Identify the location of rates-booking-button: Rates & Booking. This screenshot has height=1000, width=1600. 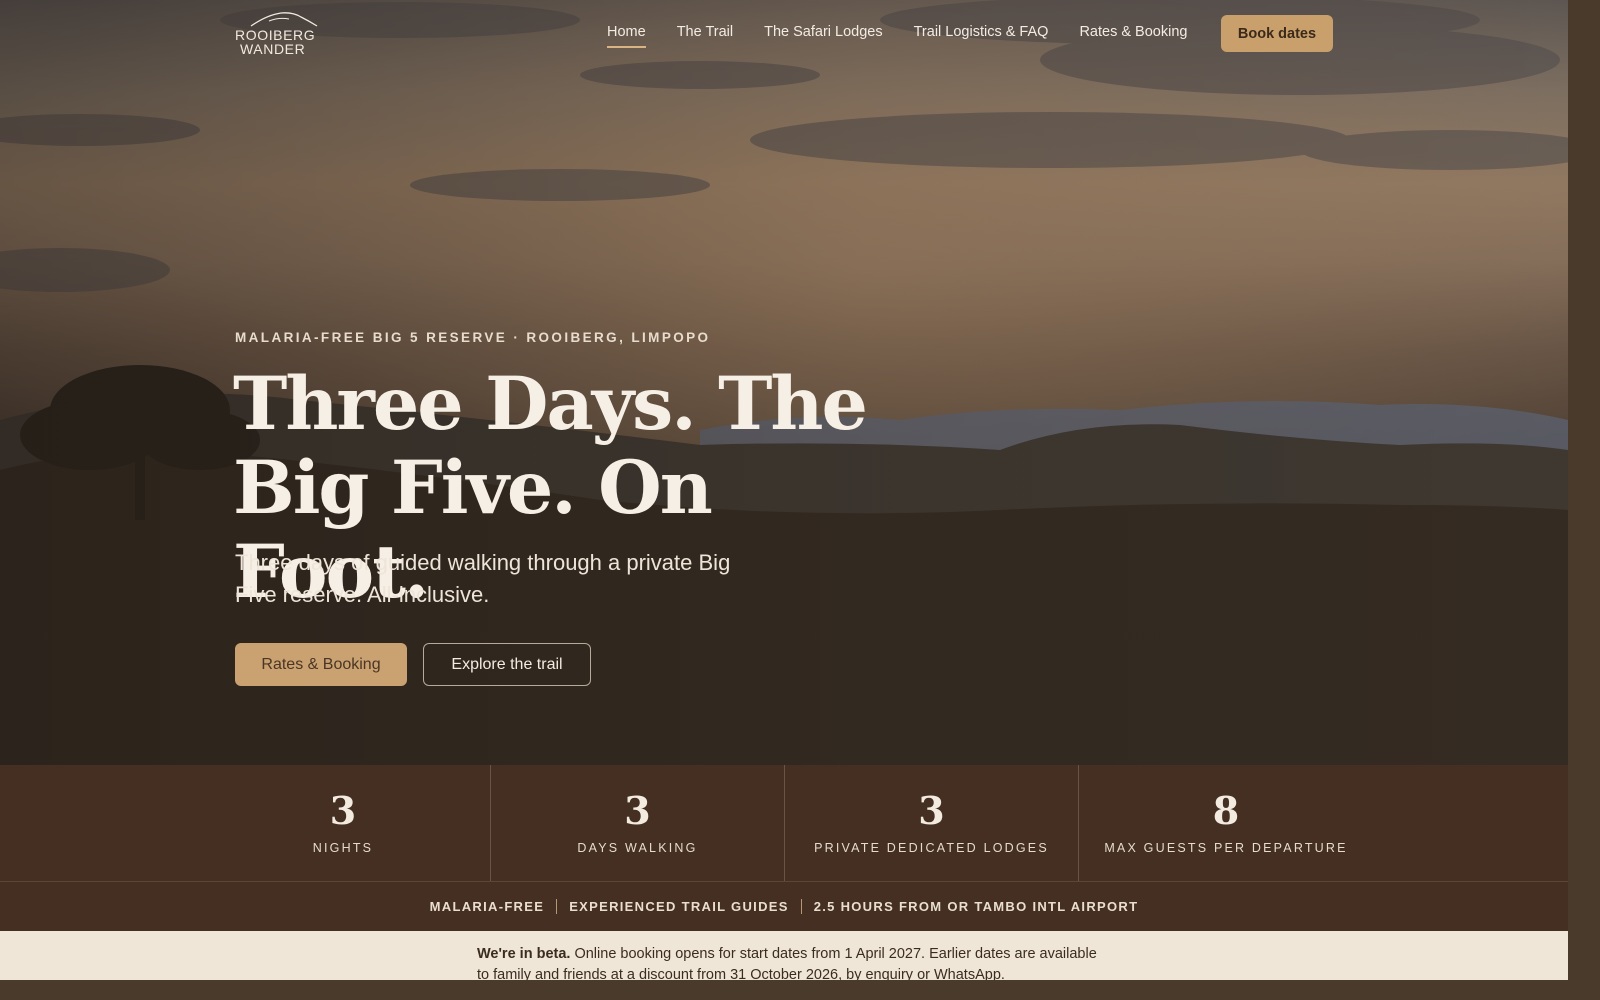
(321, 664).